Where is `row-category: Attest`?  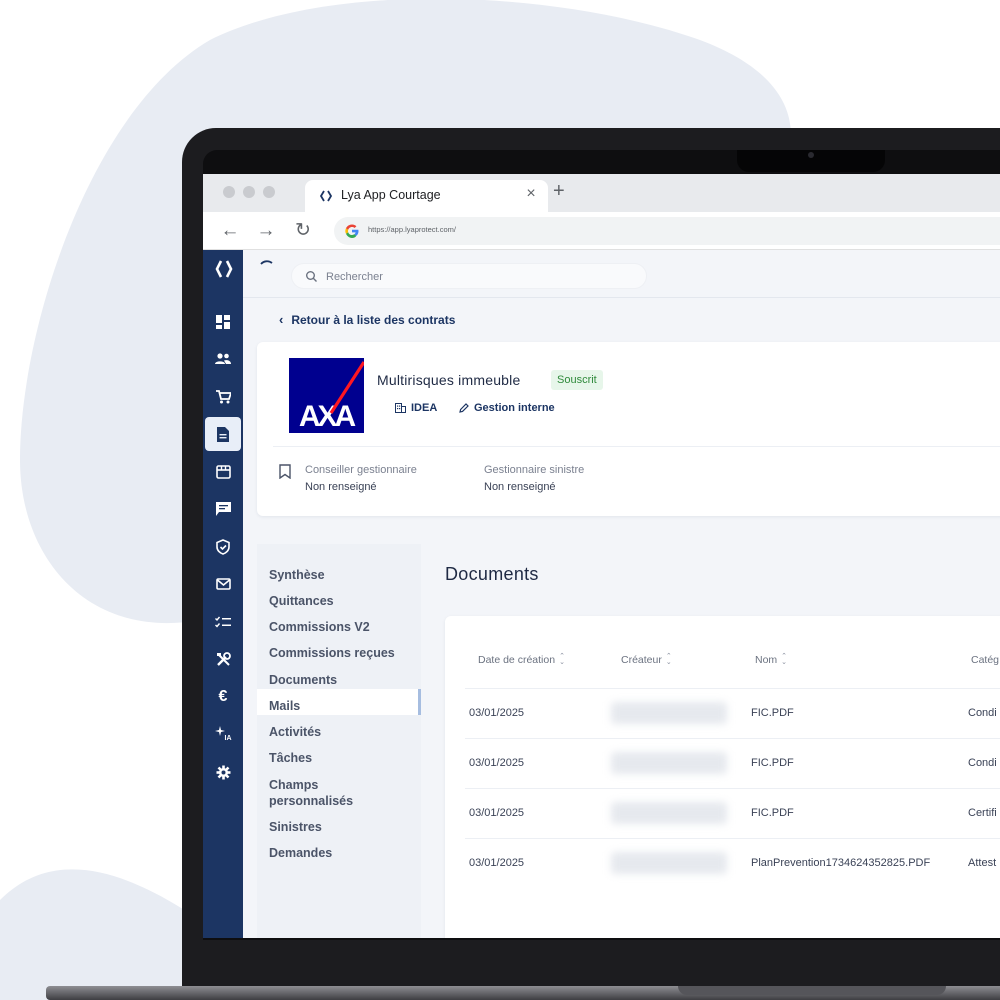 row-category: Attest is located at coordinates (982, 863).